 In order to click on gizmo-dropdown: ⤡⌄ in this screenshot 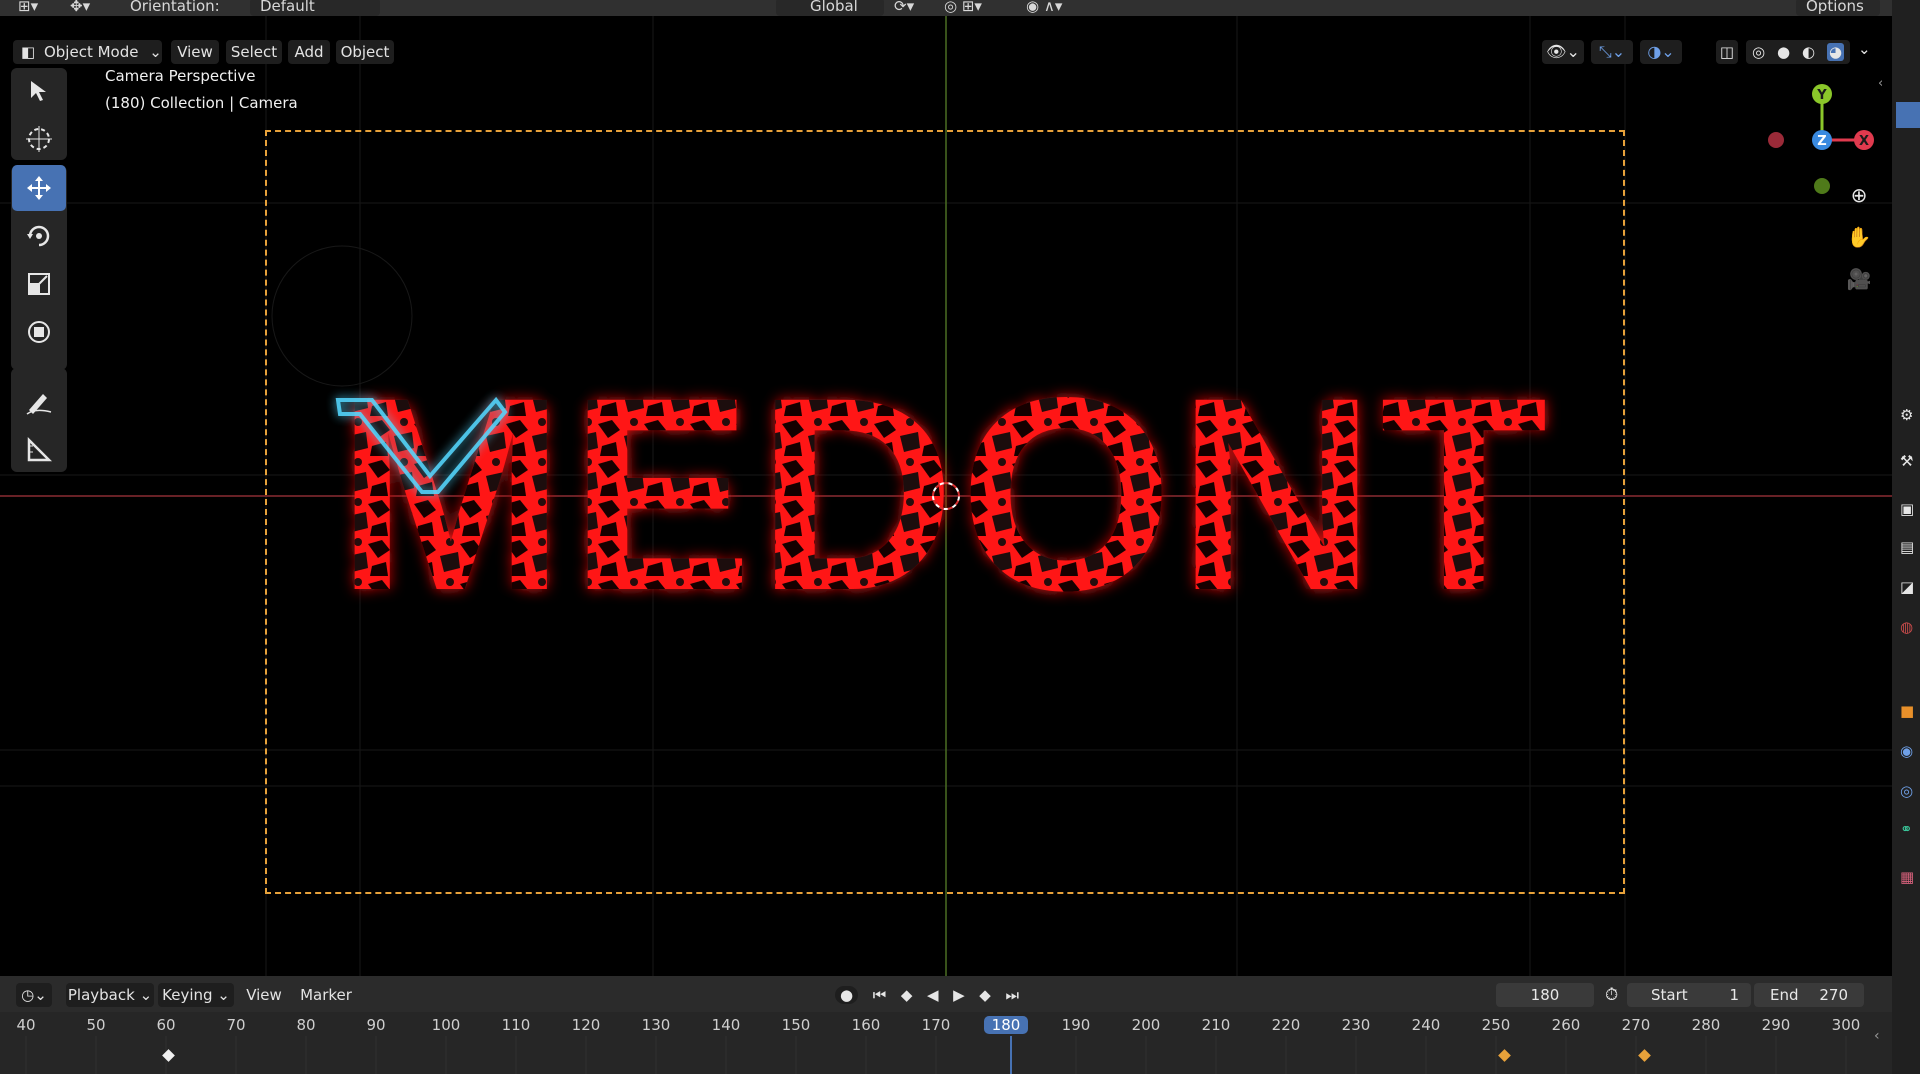, I will do `click(1612, 52)`.